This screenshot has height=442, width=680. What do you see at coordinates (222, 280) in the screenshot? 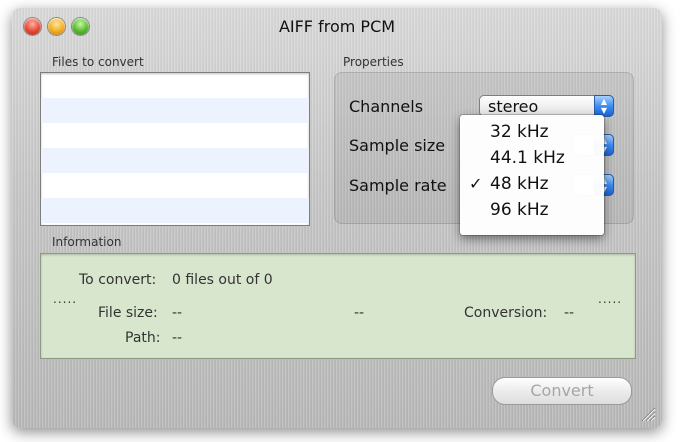
I see `to-convert-value: 0 files out of 0` at bounding box center [222, 280].